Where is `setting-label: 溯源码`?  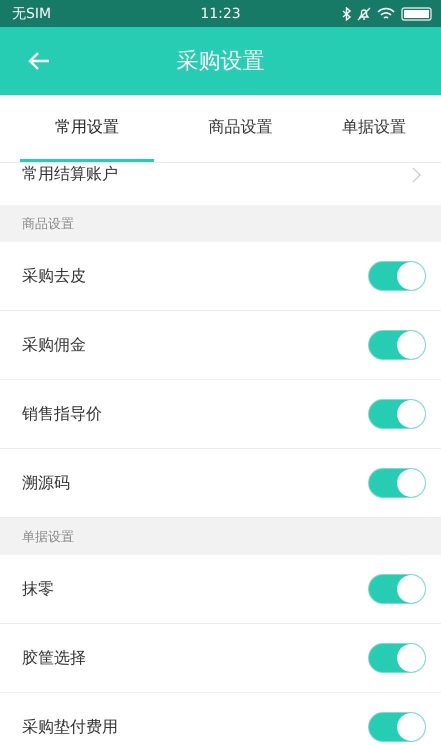 setting-label: 溯源码 is located at coordinates (46, 483).